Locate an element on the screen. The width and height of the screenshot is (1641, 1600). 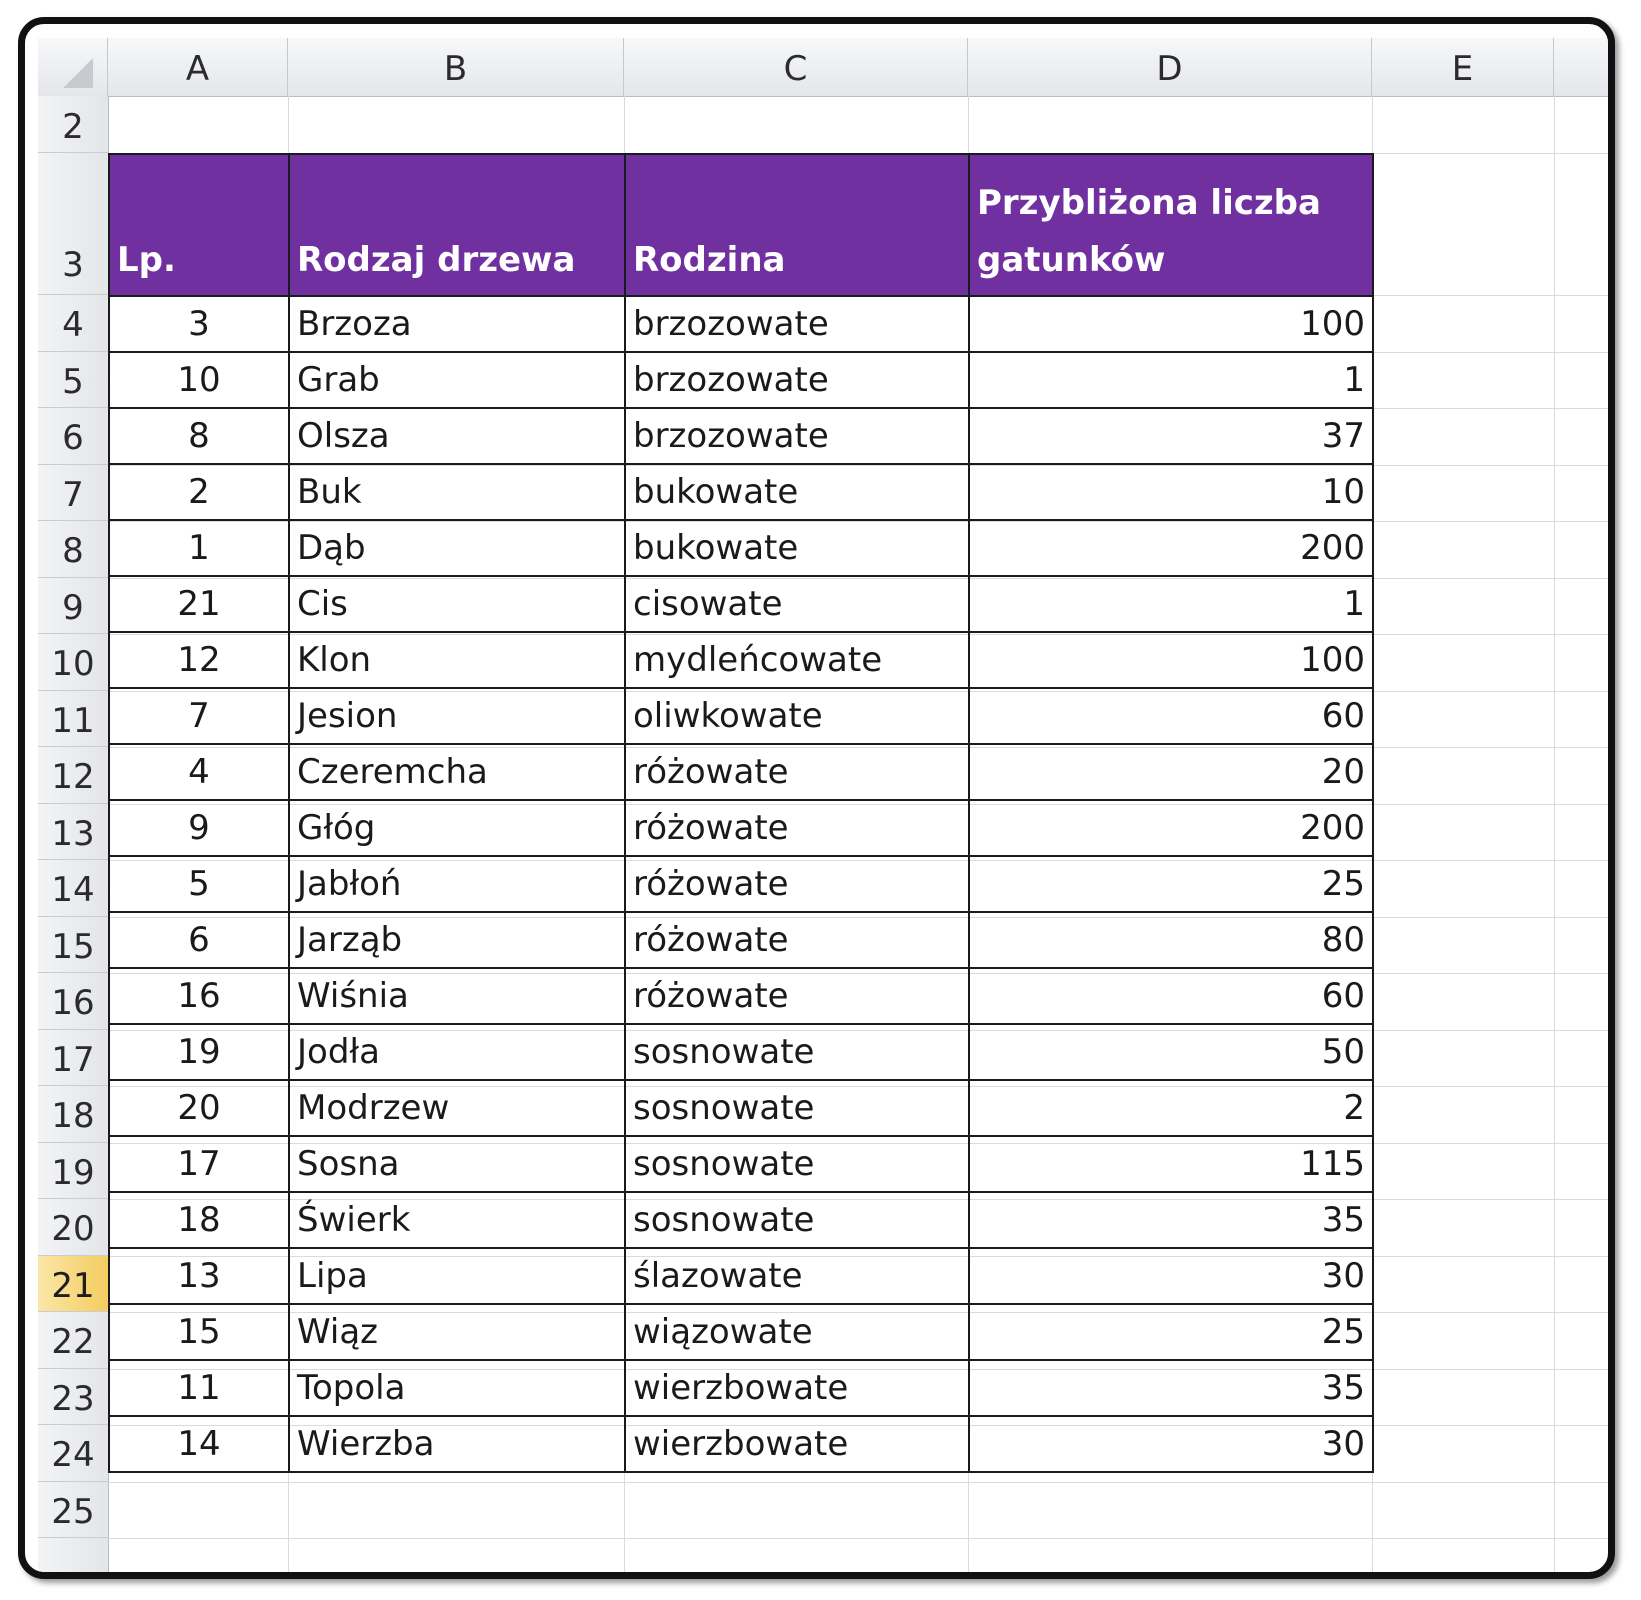
cell-lp: 17 is located at coordinates (199, 1164).